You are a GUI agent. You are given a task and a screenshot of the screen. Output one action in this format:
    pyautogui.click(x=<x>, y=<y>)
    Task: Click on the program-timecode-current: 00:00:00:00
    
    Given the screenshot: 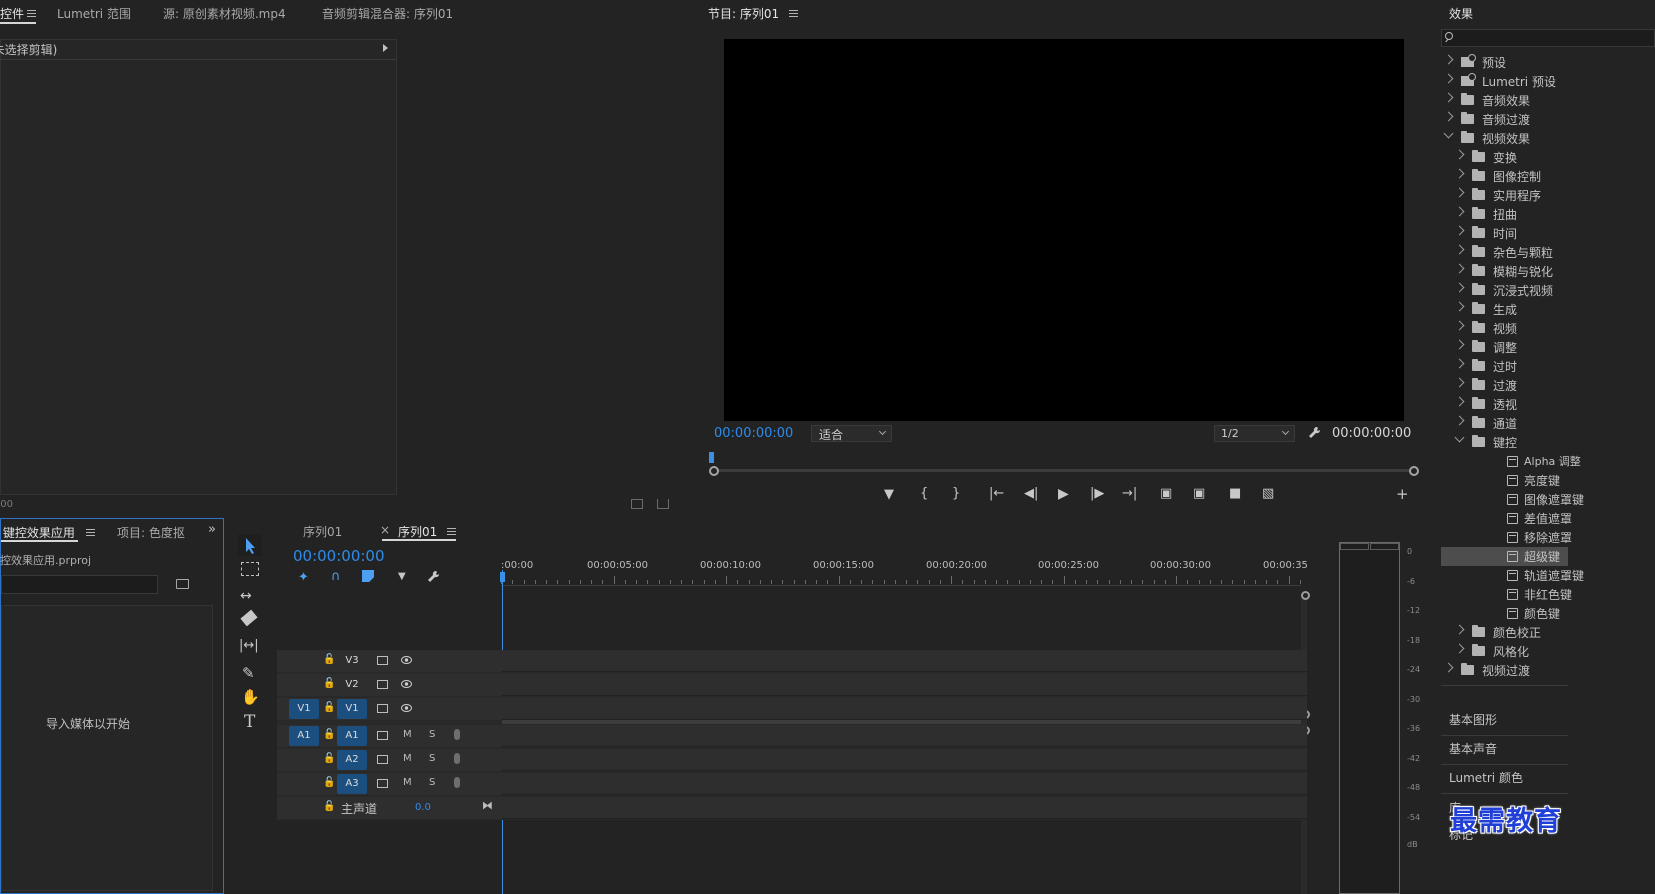 What is the action you would take?
    pyautogui.click(x=753, y=433)
    